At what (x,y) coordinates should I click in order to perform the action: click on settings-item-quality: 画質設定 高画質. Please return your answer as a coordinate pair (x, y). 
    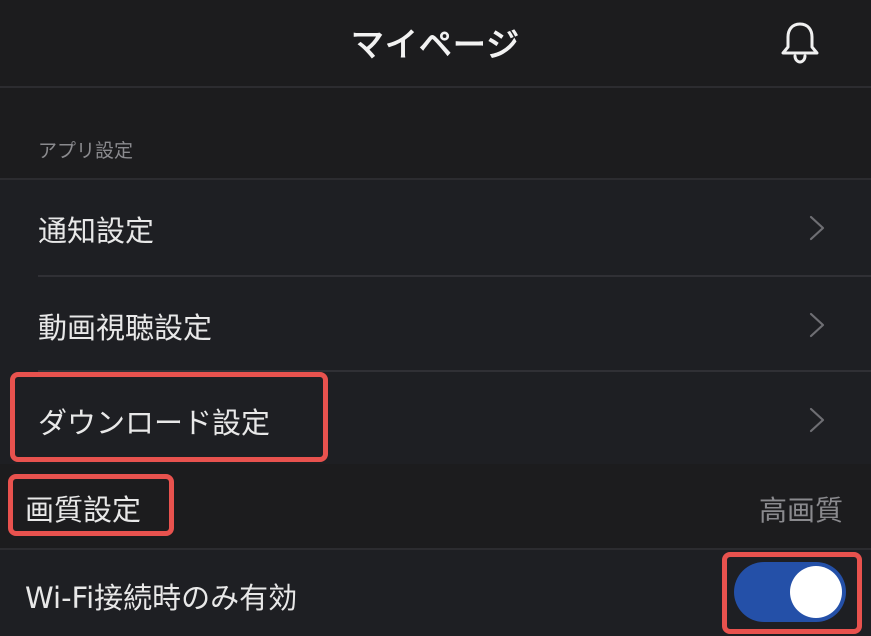
    Looking at the image, I should click on (435, 507).